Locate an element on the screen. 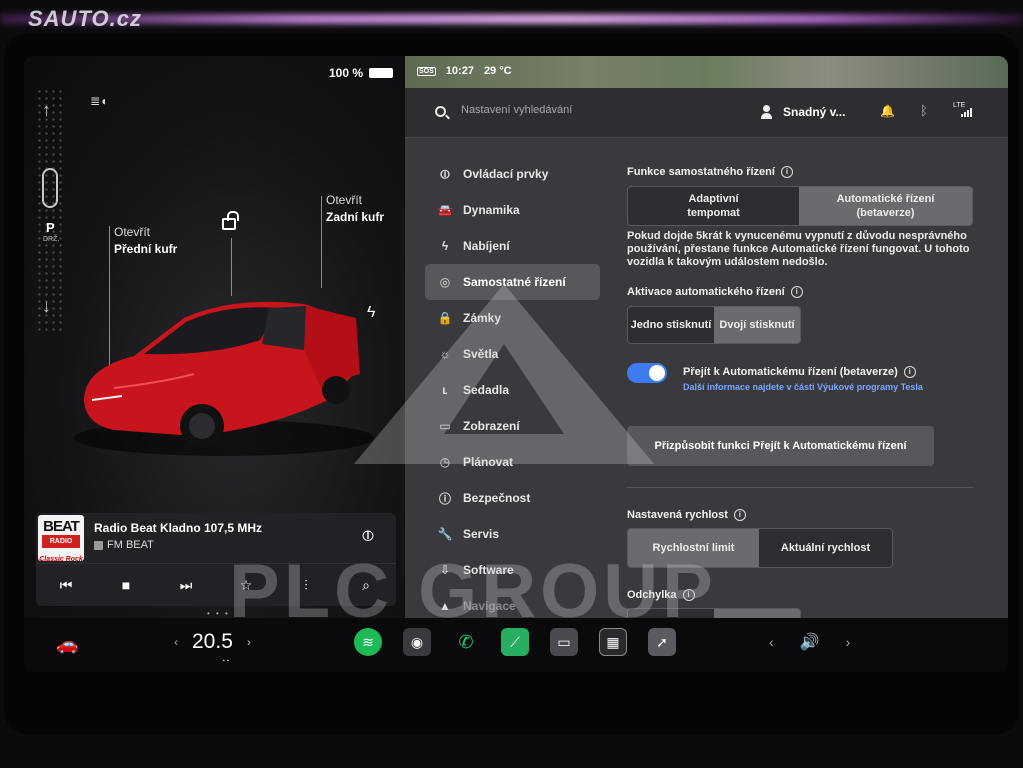  stop-icon: ■ is located at coordinates (126, 585).